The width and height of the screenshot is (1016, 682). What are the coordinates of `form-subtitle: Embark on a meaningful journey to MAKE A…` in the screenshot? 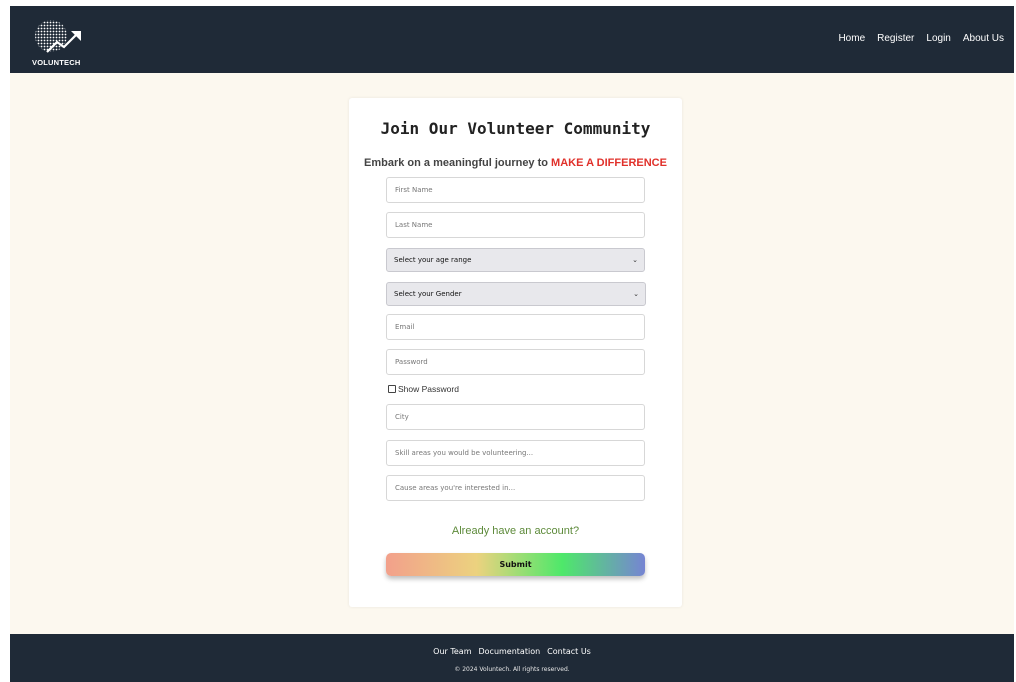 It's located at (515, 163).